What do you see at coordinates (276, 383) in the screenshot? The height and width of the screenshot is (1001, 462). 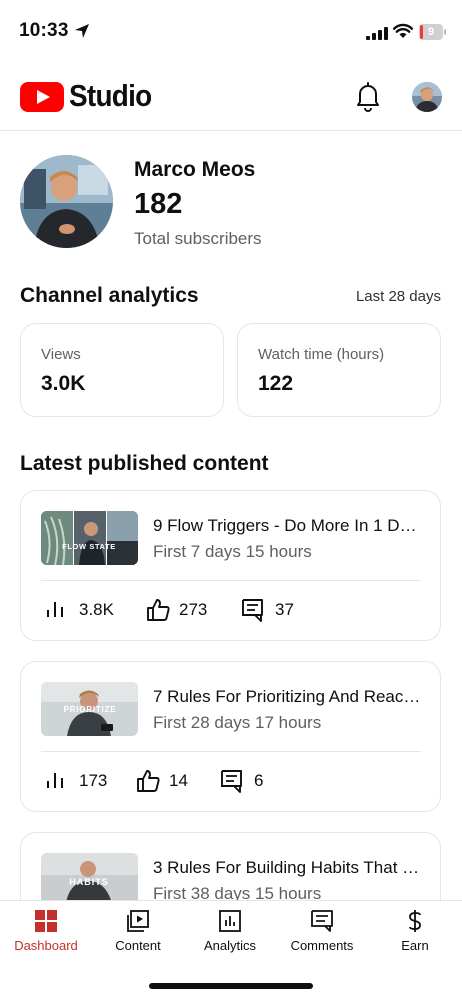 I see `metric-value: 122` at bounding box center [276, 383].